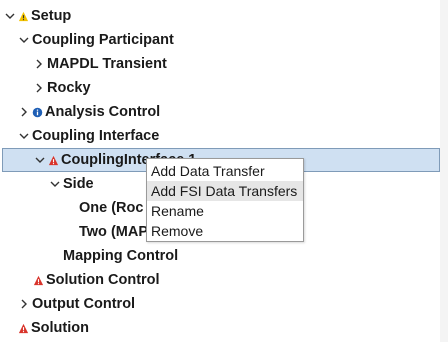 The height and width of the screenshot is (342, 448). What do you see at coordinates (37, 112) in the screenshot?
I see `info-icon` at bounding box center [37, 112].